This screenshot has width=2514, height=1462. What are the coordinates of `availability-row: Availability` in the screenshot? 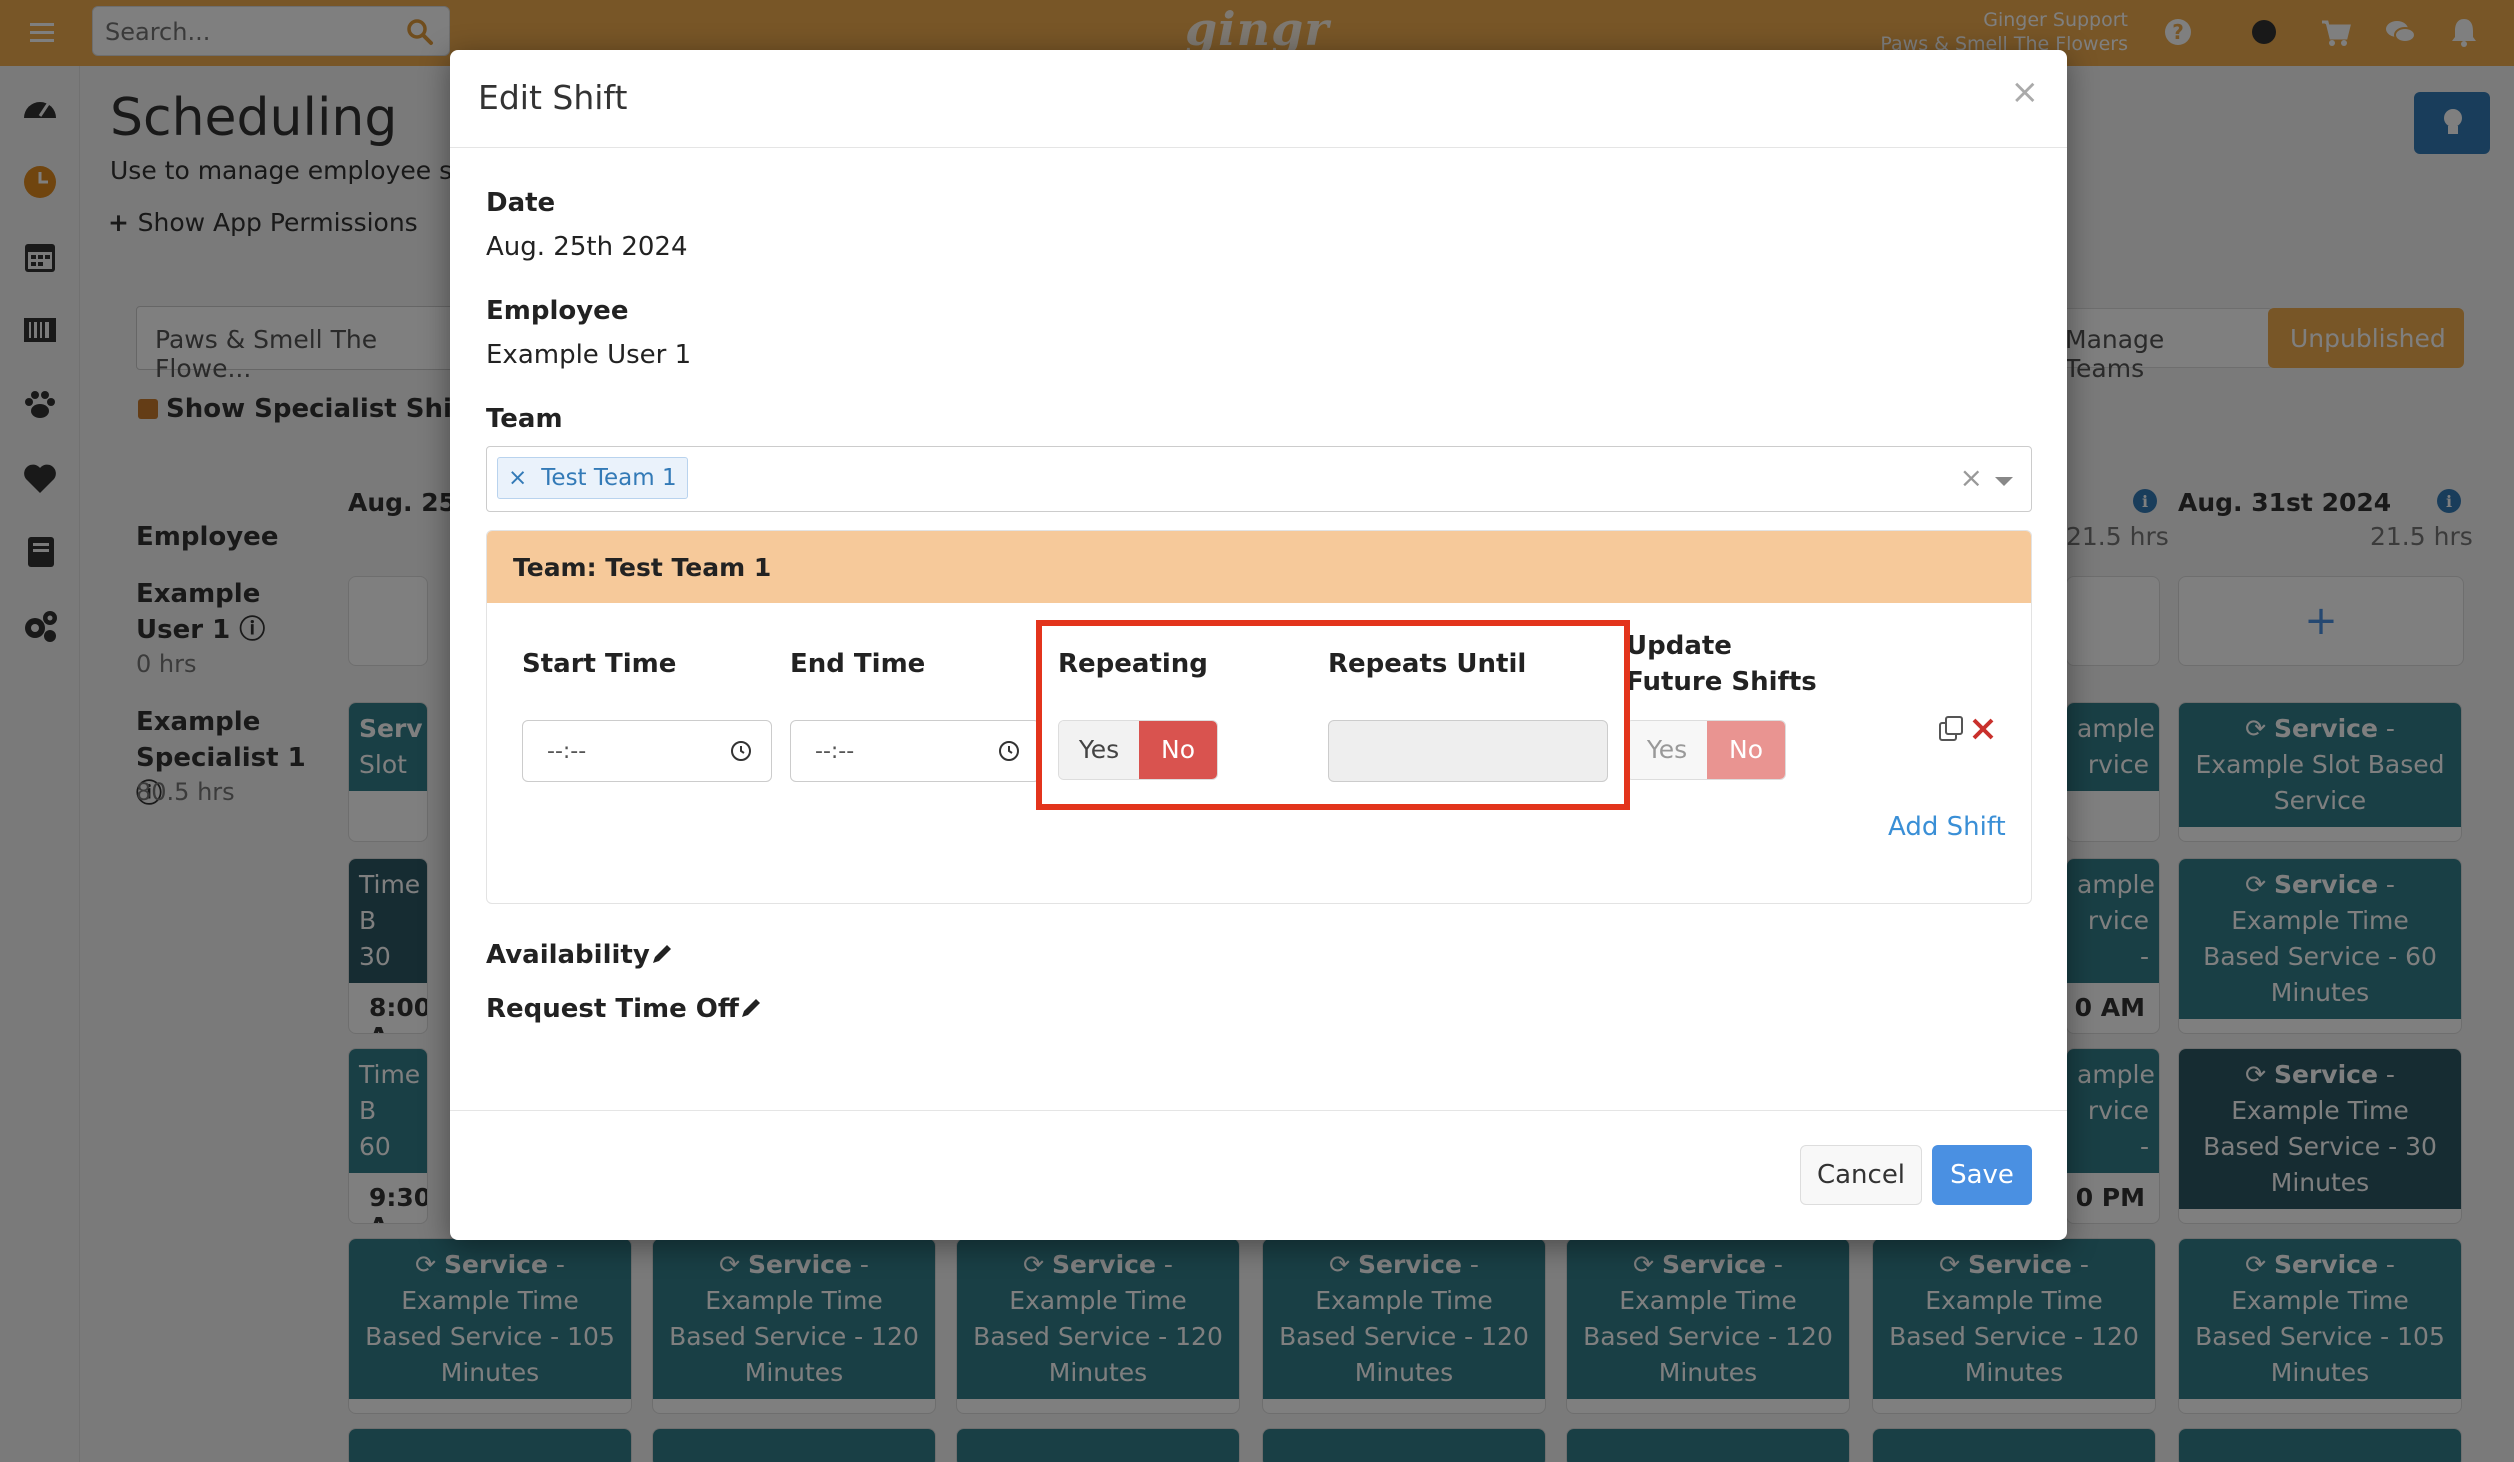 It's located at (580, 955).